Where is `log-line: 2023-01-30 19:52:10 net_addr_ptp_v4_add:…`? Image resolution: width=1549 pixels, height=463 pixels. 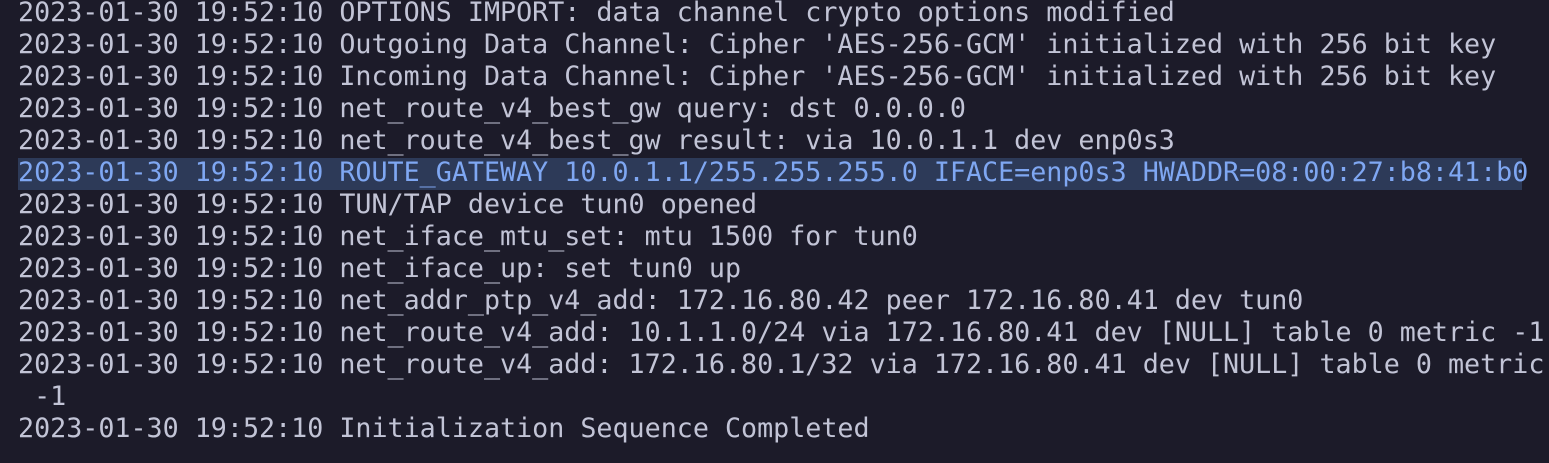 log-line: 2023-01-30 19:52:10 net_addr_ptp_v4_add:… is located at coordinates (660, 302).